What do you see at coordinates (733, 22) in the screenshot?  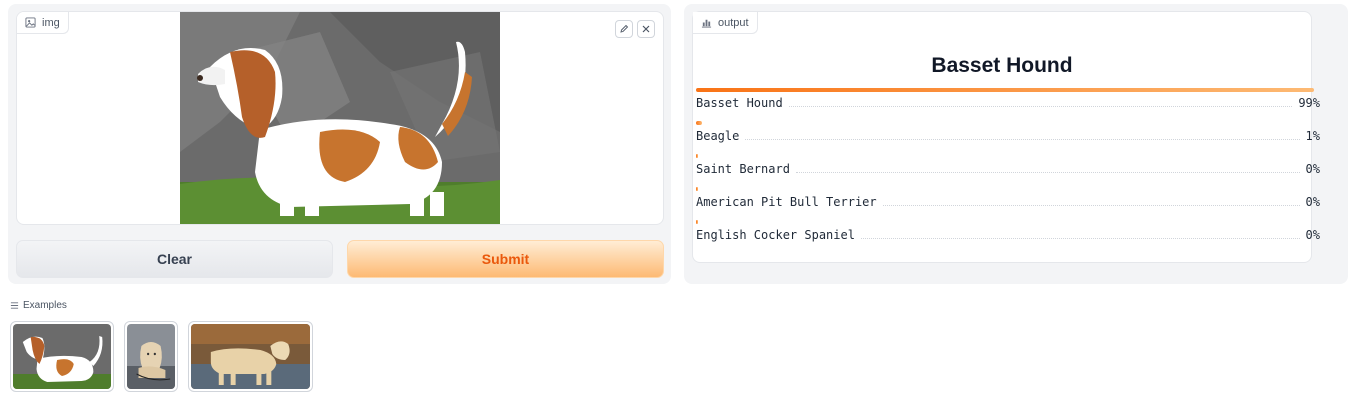 I see `output-label-text: output` at bounding box center [733, 22].